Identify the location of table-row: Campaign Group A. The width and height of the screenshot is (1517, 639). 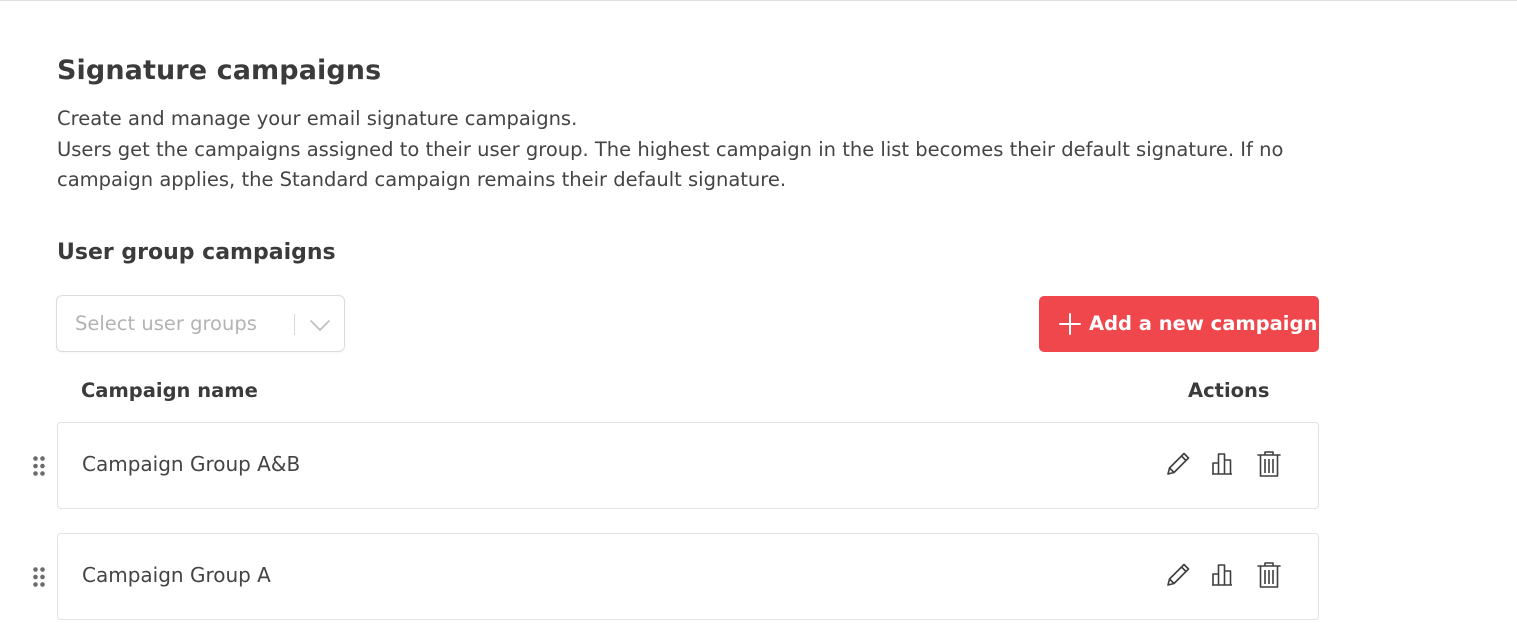
(676, 576).